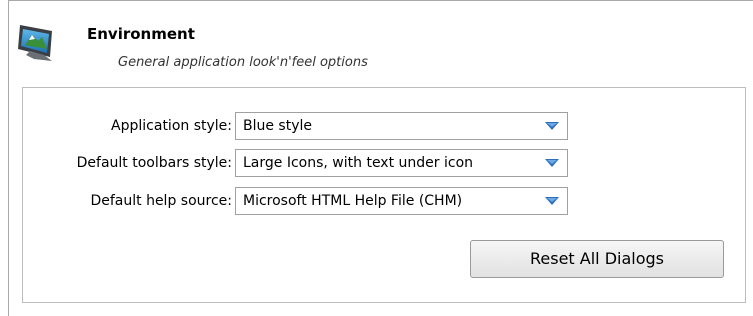  What do you see at coordinates (154, 163) in the screenshot?
I see `toolbars-style-label: Default toolbars style:` at bounding box center [154, 163].